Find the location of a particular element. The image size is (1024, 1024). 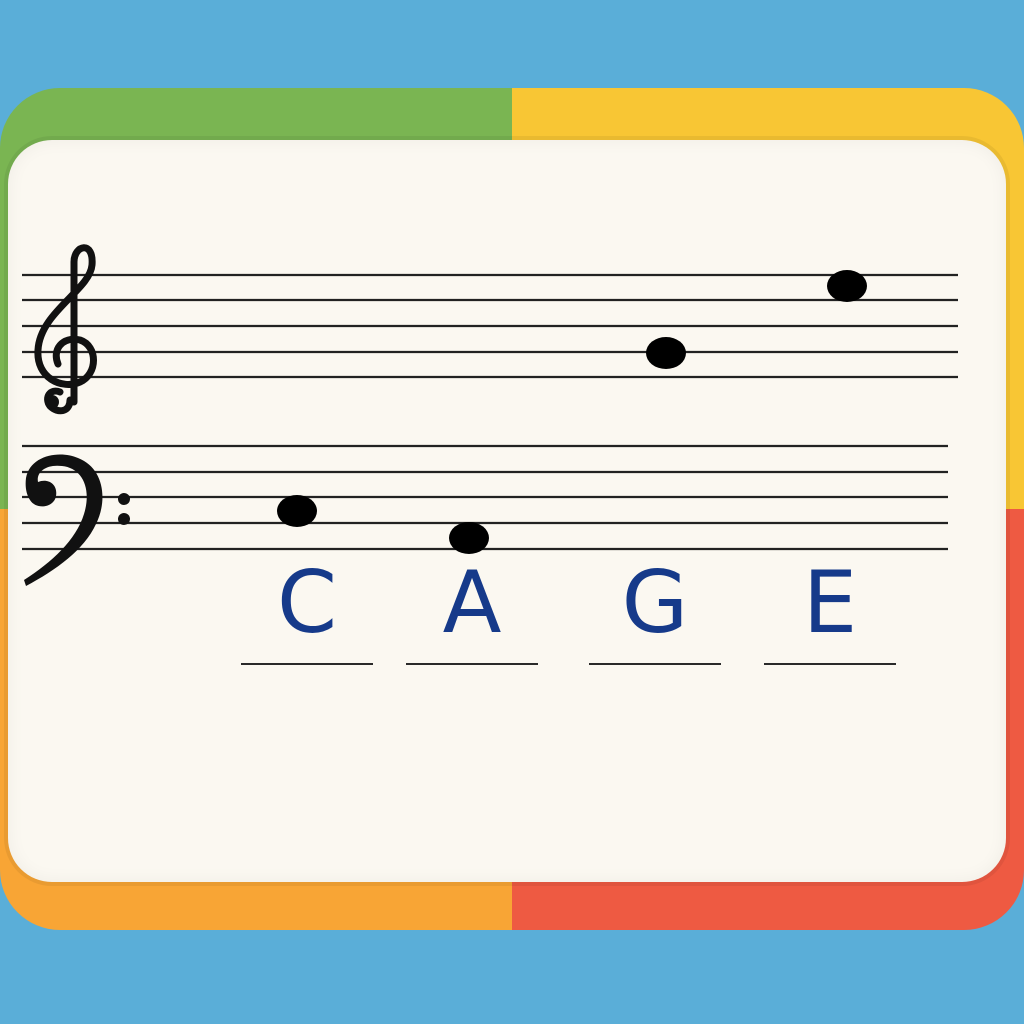

treble-staff is located at coordinates (490, 326).